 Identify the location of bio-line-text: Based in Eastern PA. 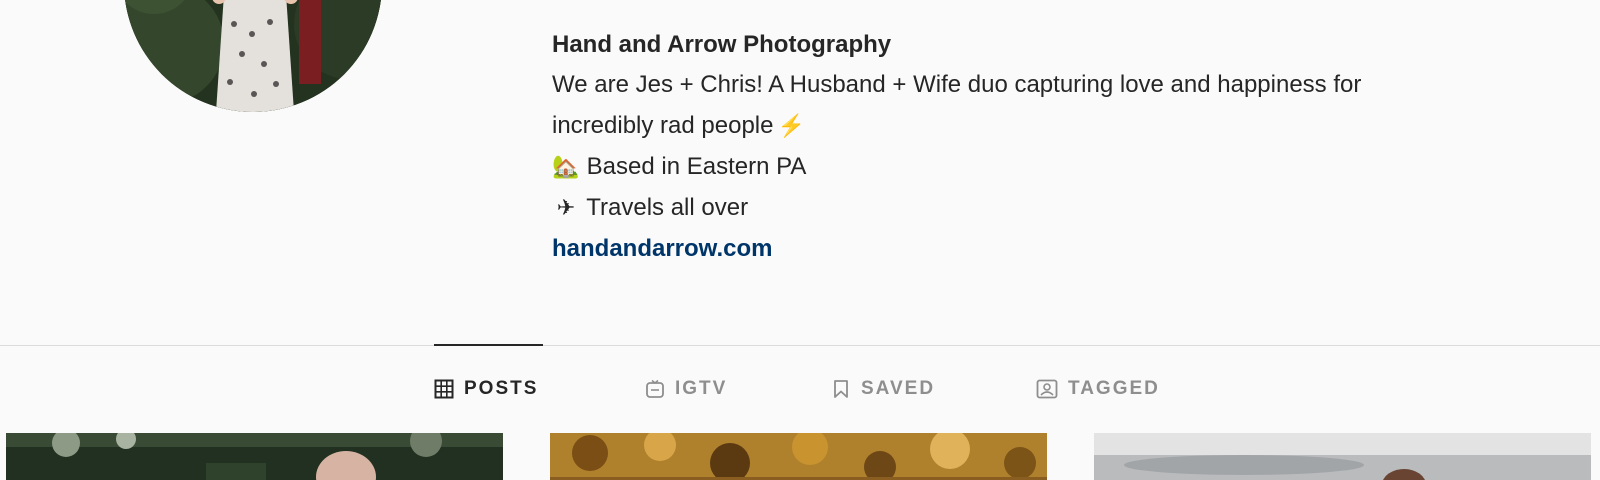
(696, 166).